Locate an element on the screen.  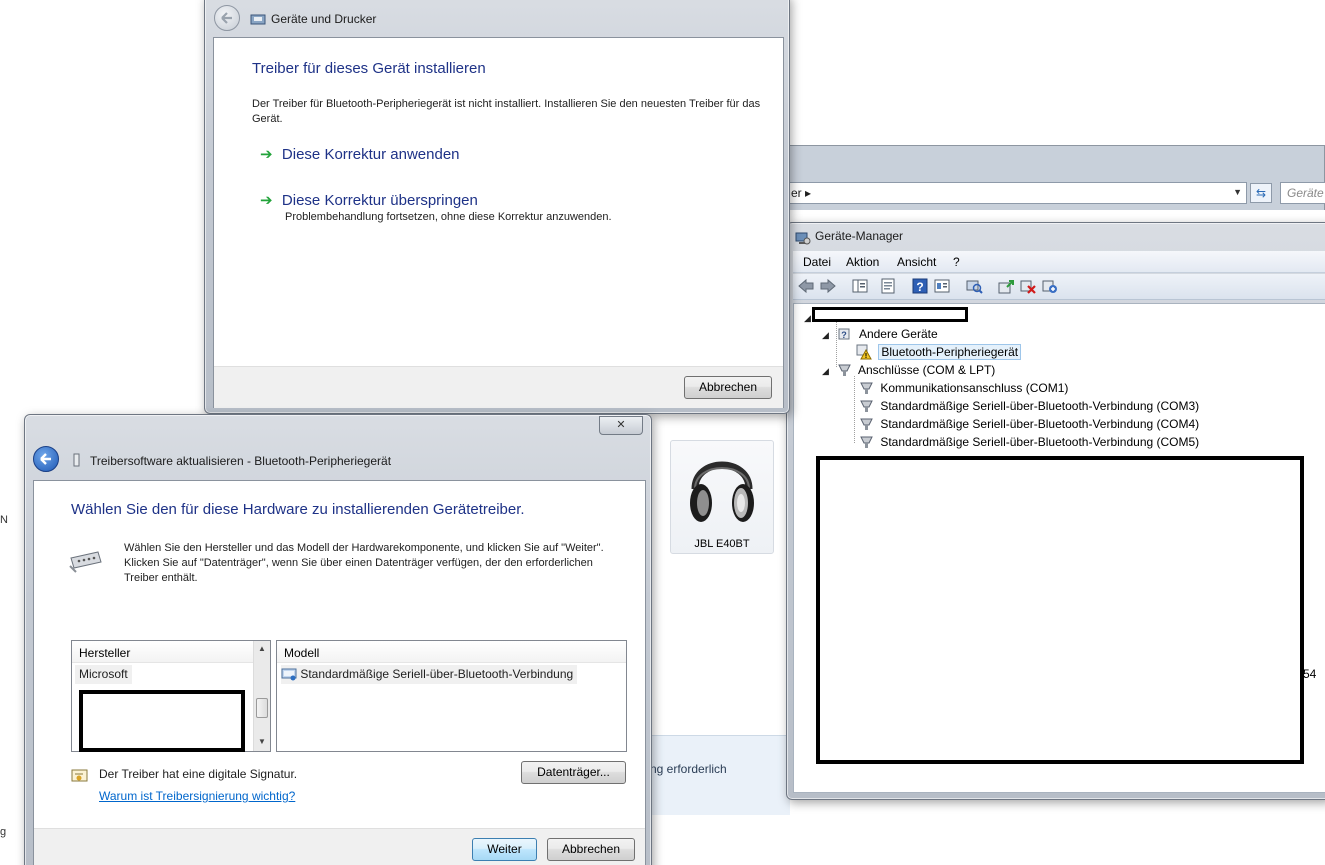
properties-icon is located at coordinates (888, 286).